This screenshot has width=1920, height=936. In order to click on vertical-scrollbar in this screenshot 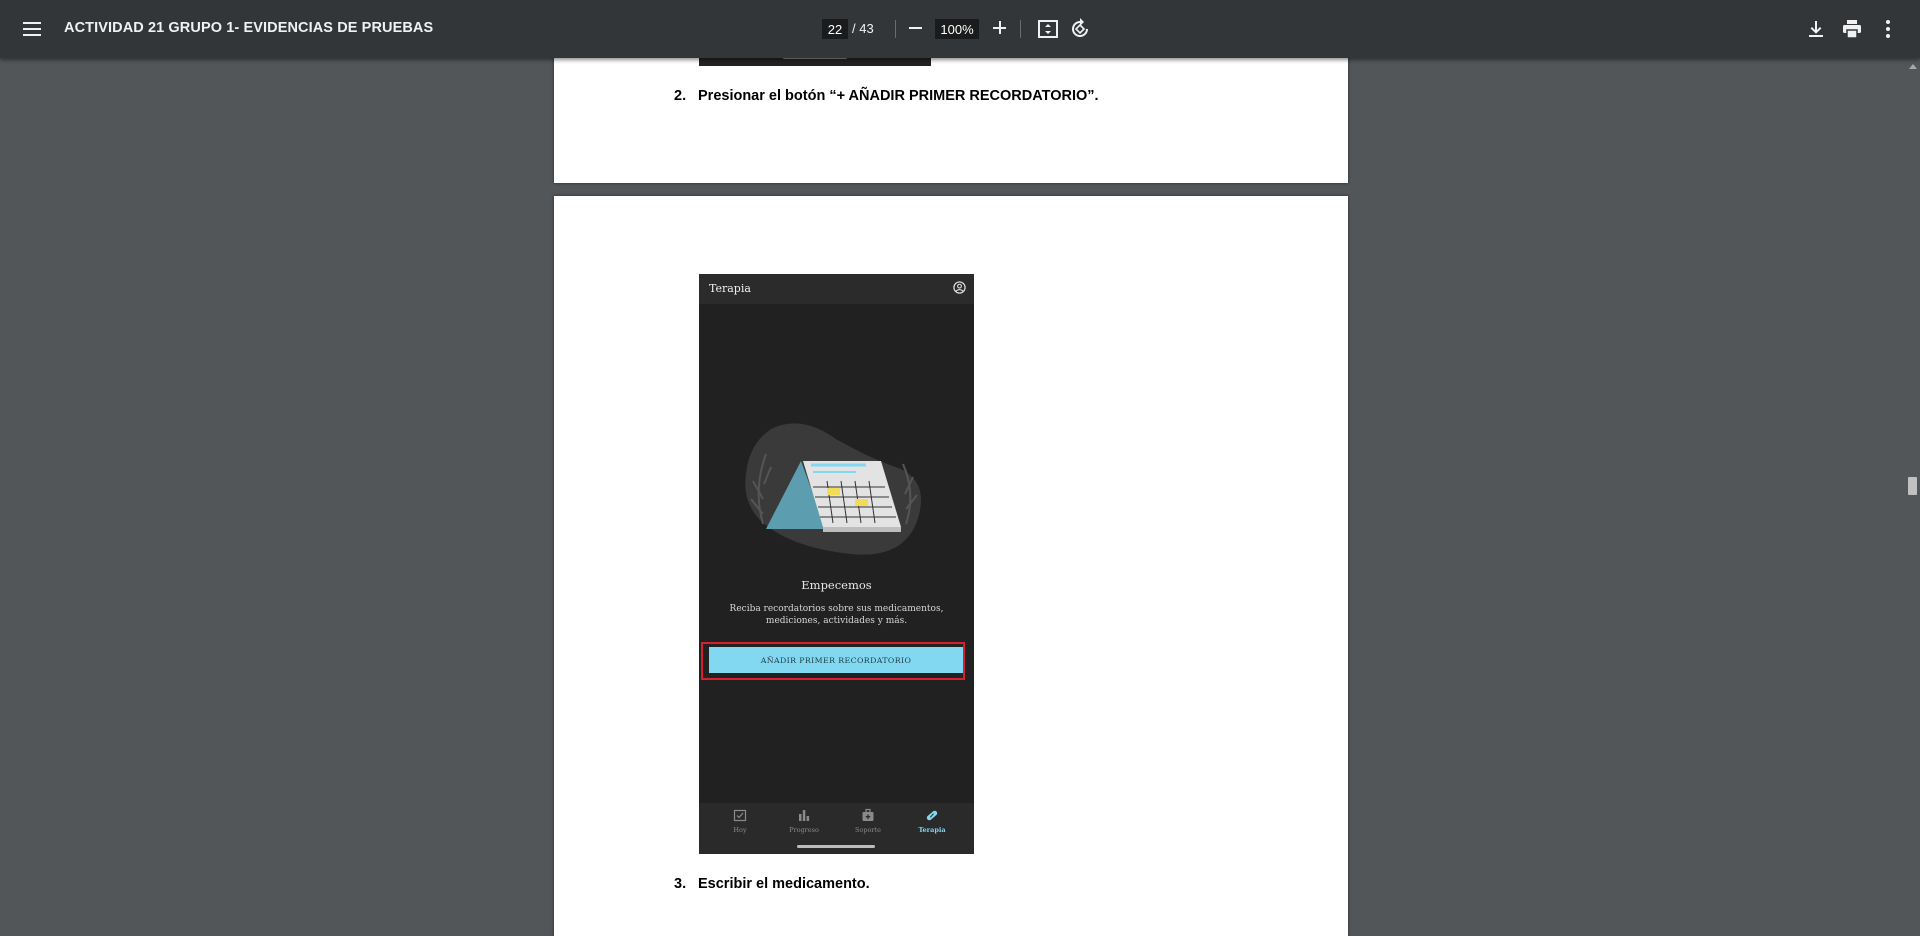, I will do `click(1912, 489)`.